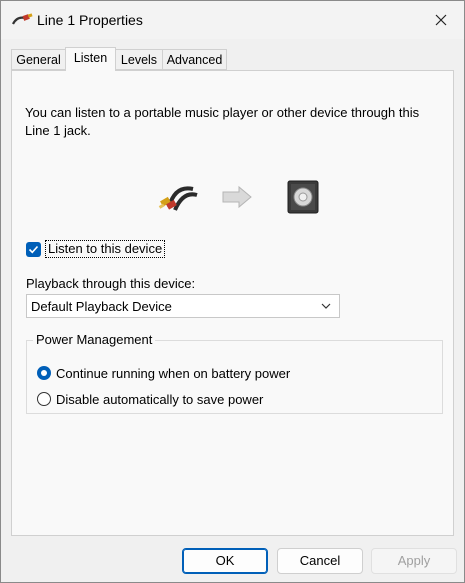  I want to click on playback-label: Playback through this device:, so click(111, 283).